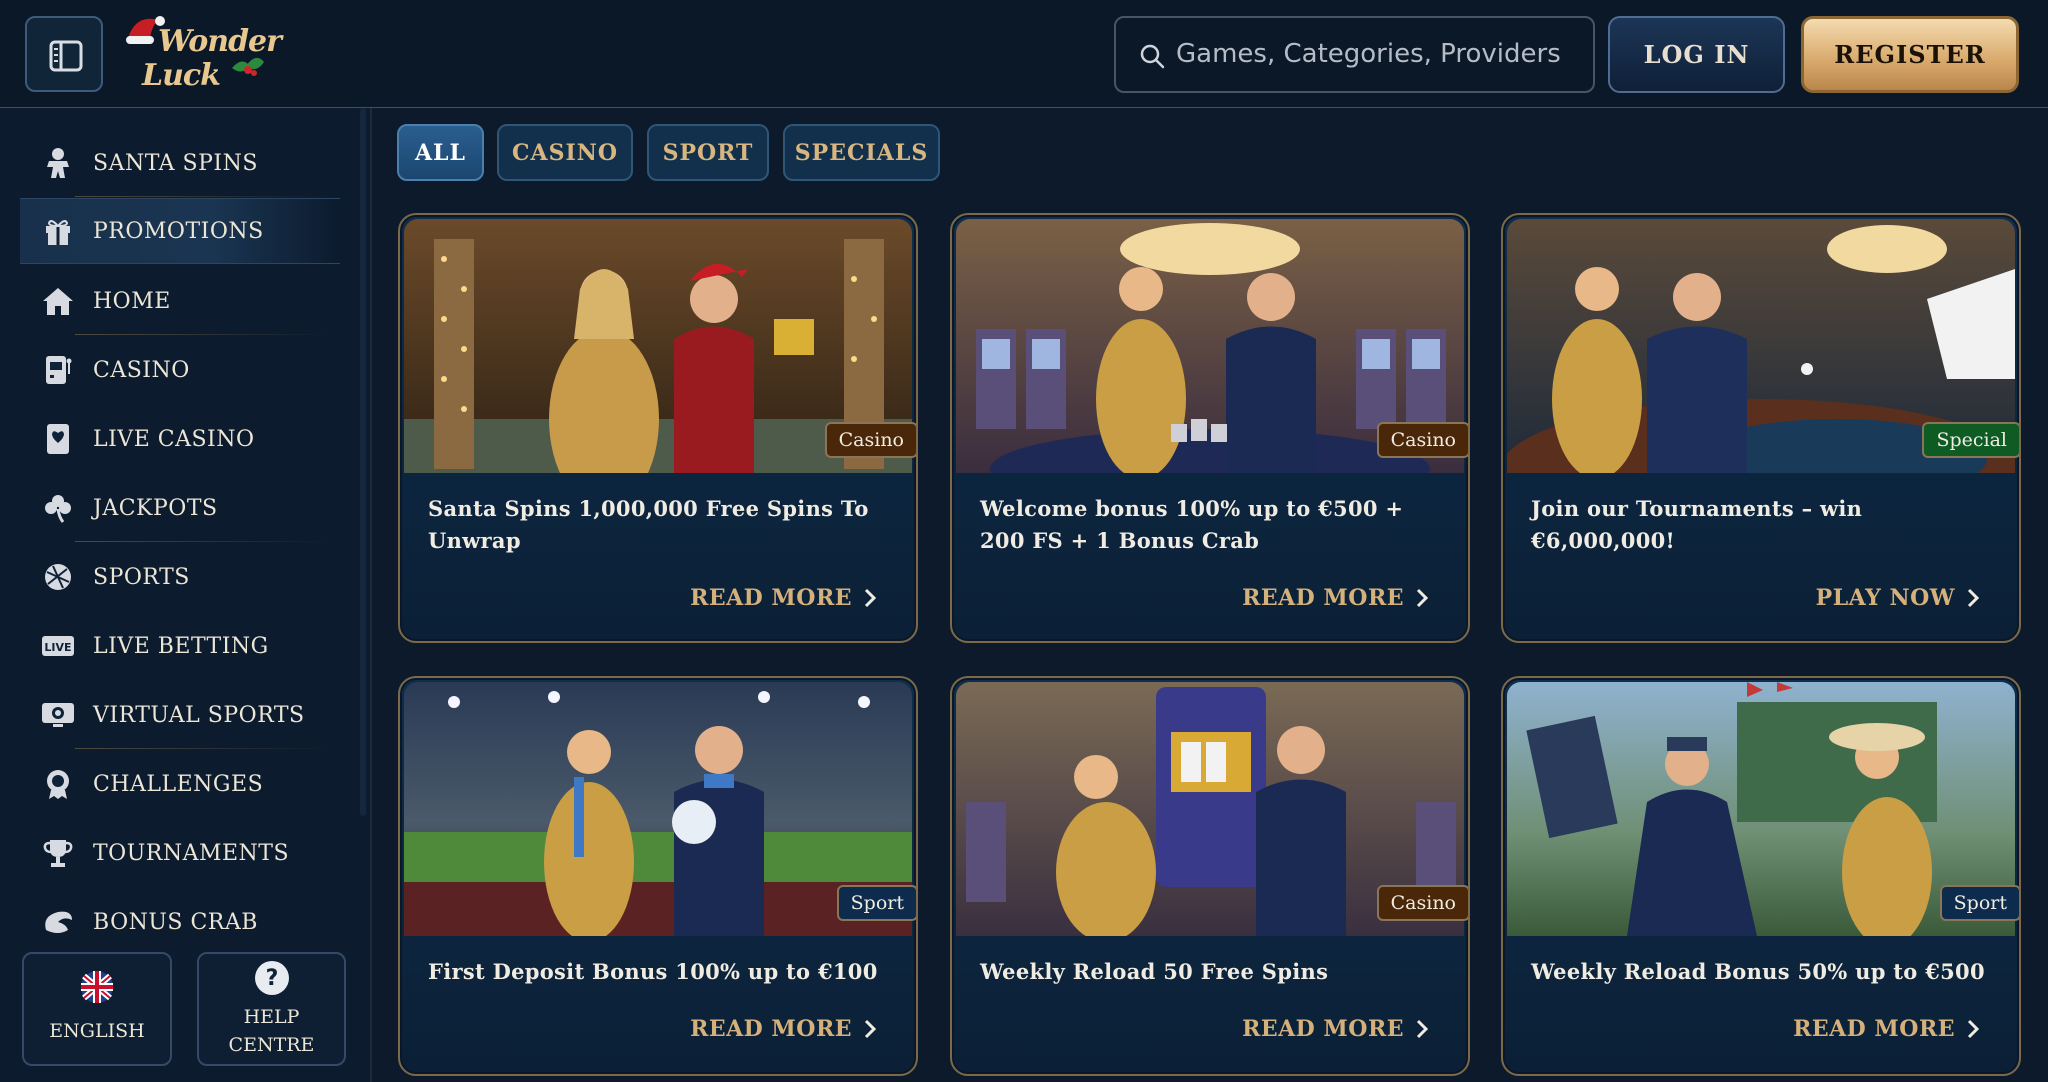 This screenshot has width=2048, height=1082. I want to click on promo-title: Weekly Reload Bonus 50% up to €500, so click(1758, 972).